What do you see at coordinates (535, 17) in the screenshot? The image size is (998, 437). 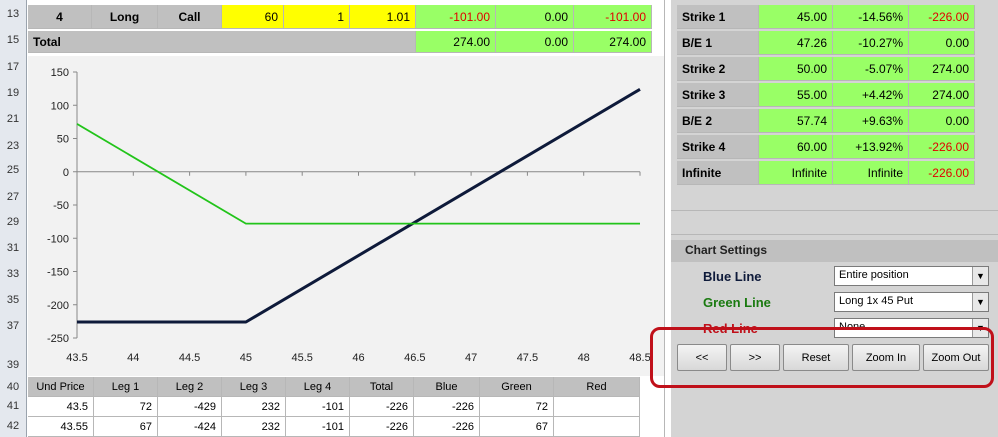 I see `value-cell-2: 0.00` at bounding box center [535, 17].